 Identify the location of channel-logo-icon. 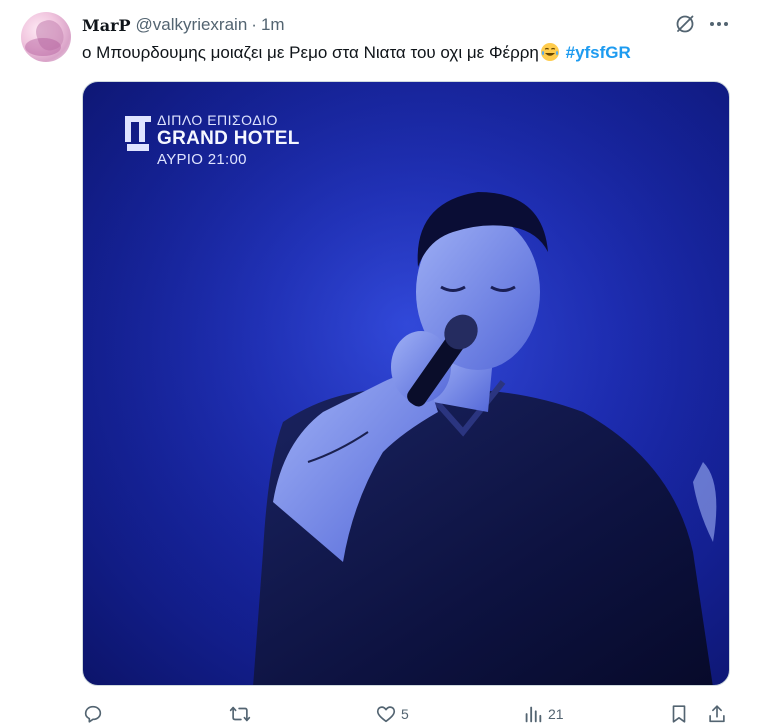
(138, 133).